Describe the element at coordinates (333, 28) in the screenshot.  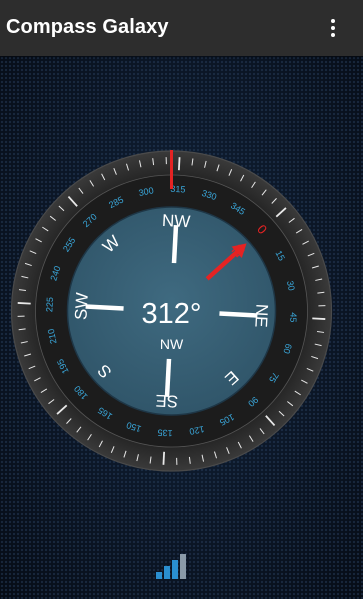
I see `more-vert-icon` at that location.